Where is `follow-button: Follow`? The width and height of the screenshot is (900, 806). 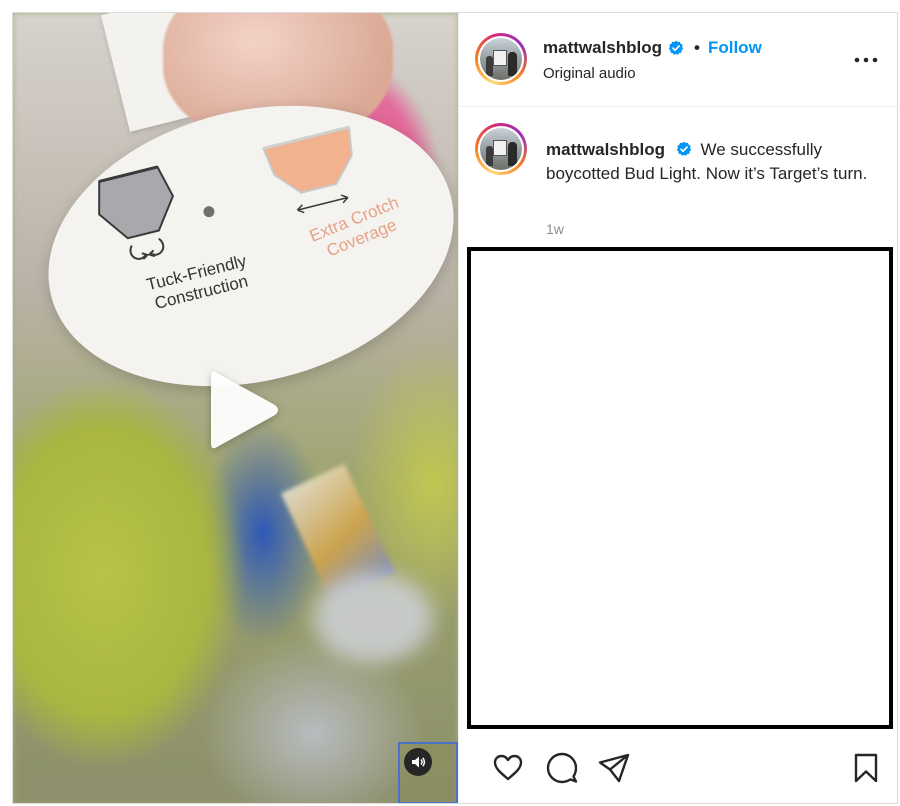 follow-button: Follow is located at coordinates (735, 48).